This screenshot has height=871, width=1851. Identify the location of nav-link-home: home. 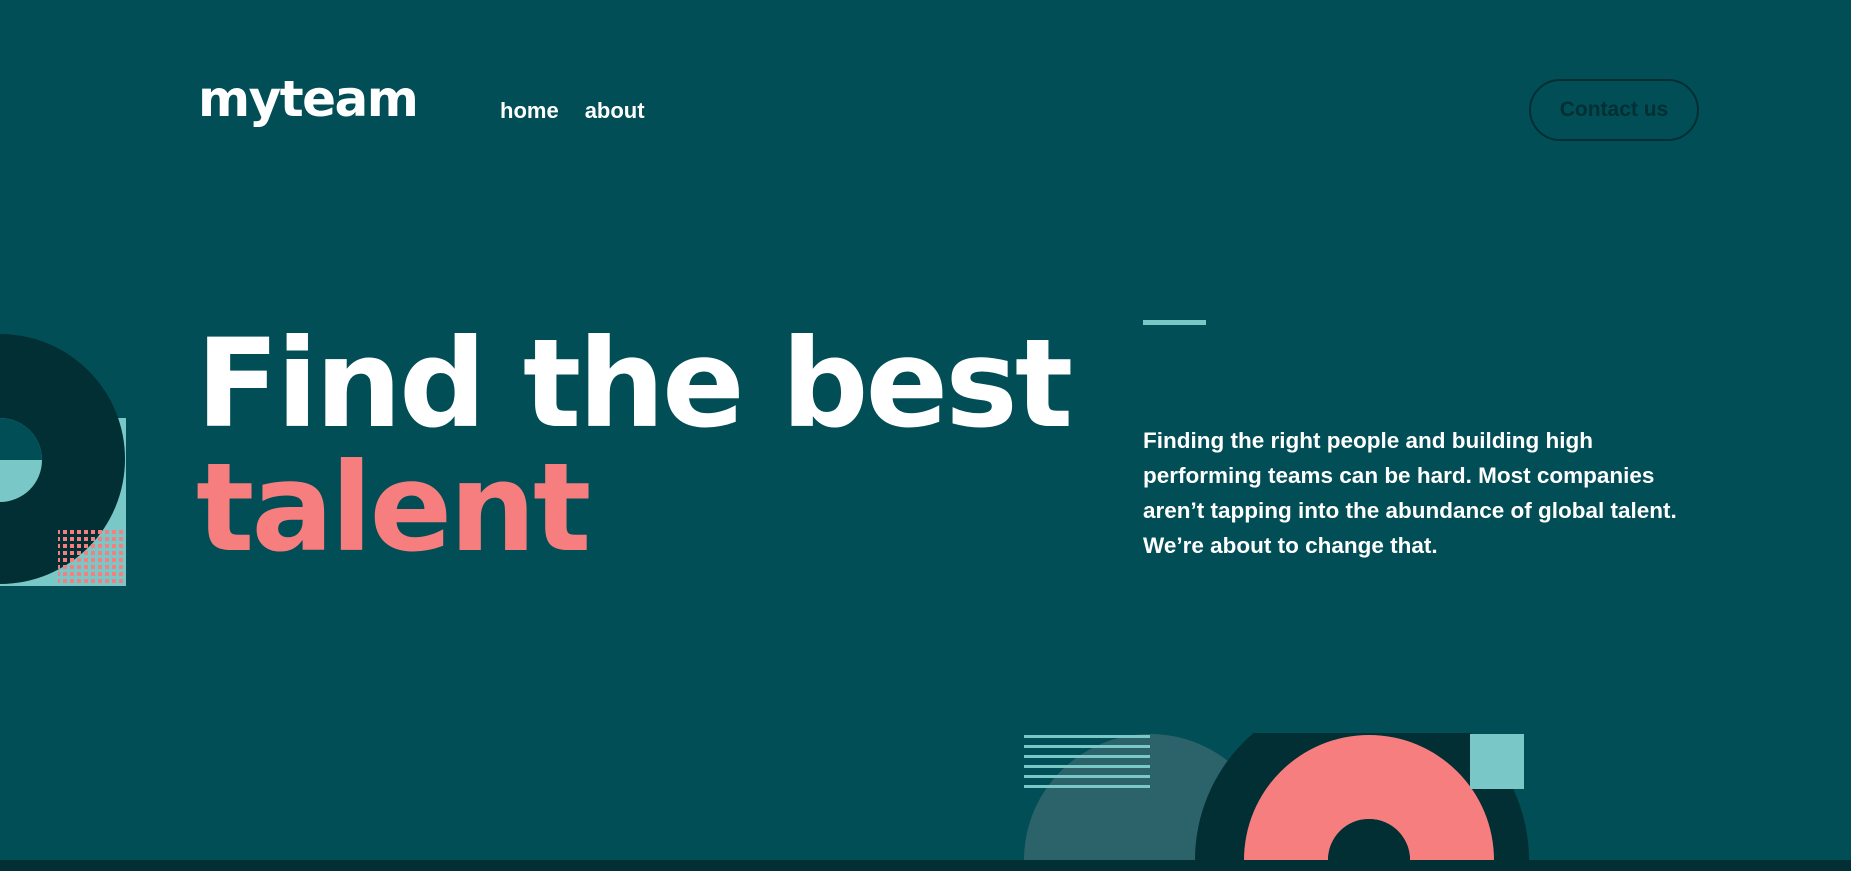
(529, 111).